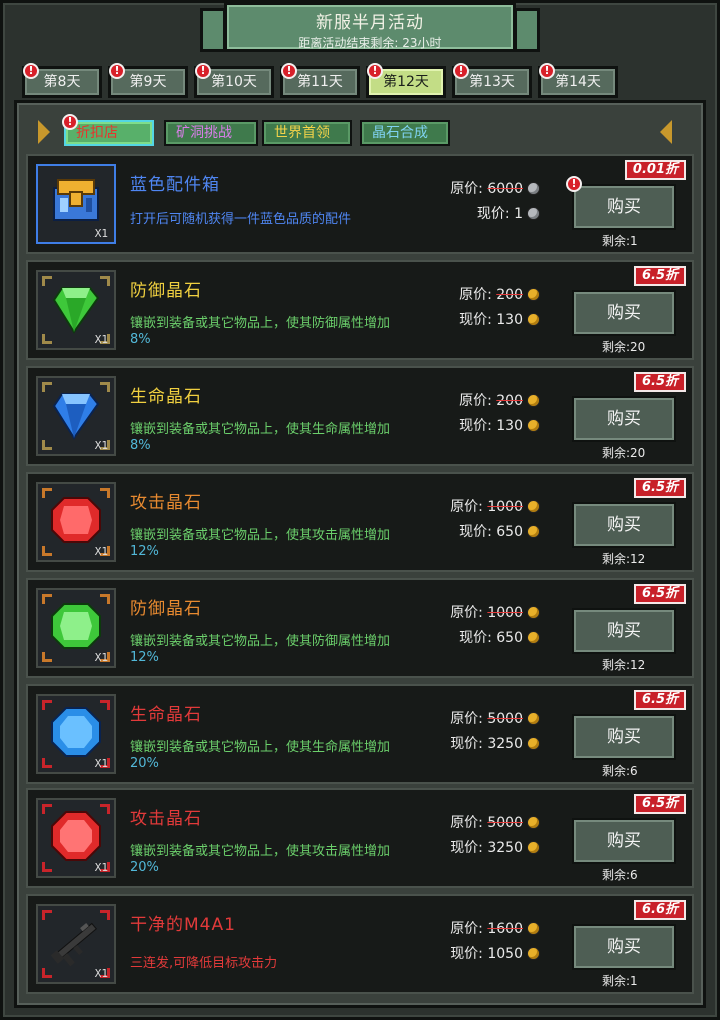  What do you see at coordinates (621, 203) in the screenshot?
I see `buy-button: 购买!` at bounding box center [621, 203].